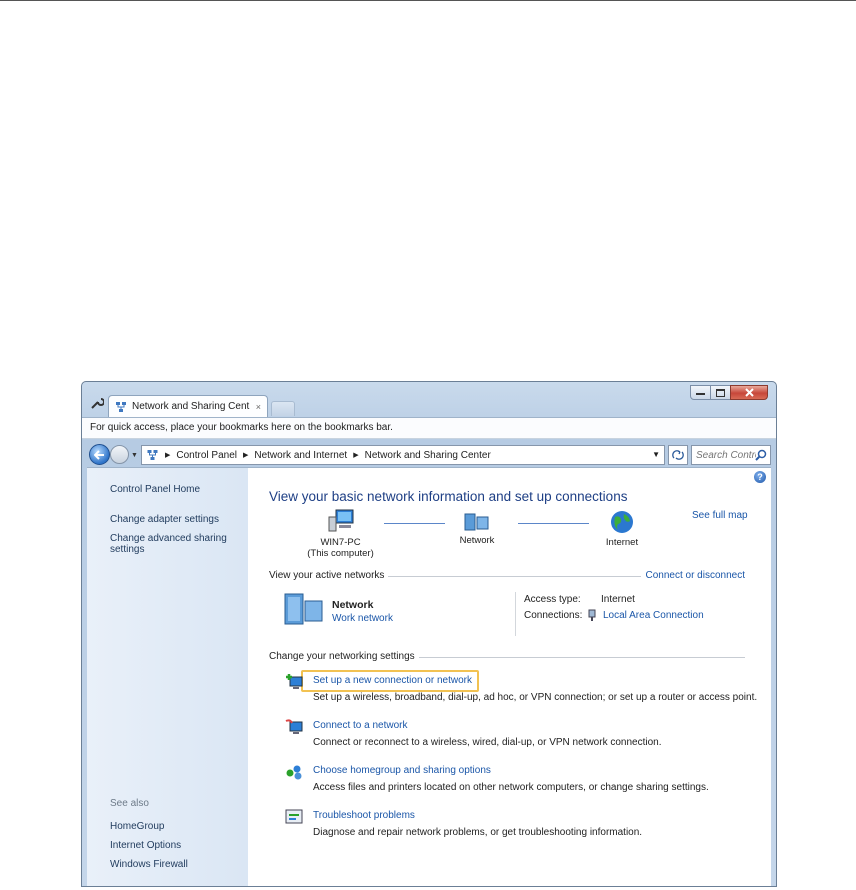  I want to click on map-node-internet: Internet, so click(622, 529).